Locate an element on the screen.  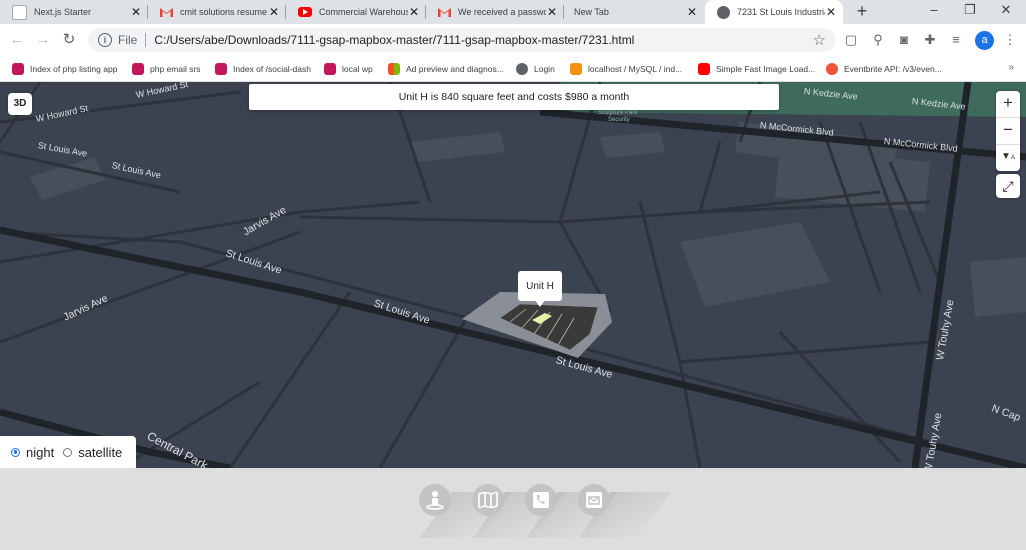
bookmark-label: Index of /social-dash is located at coordinates (272, 69).